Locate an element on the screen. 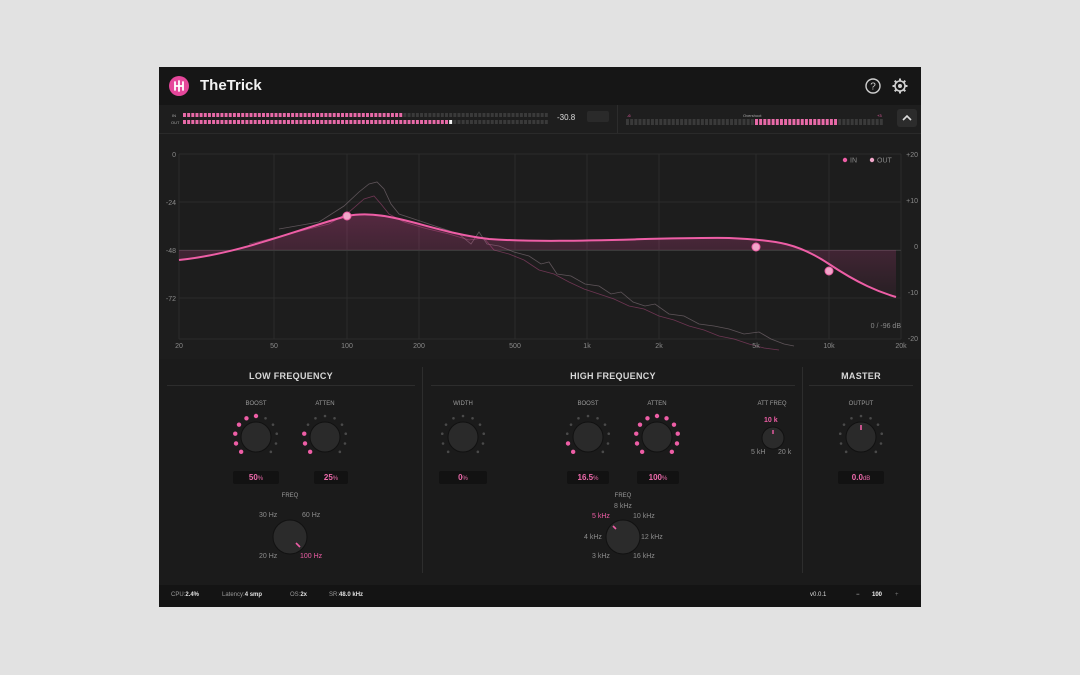 The width and height of the screenshot is (1080, 675). high-freq-selector-knob is located at coordinates (623, 537).